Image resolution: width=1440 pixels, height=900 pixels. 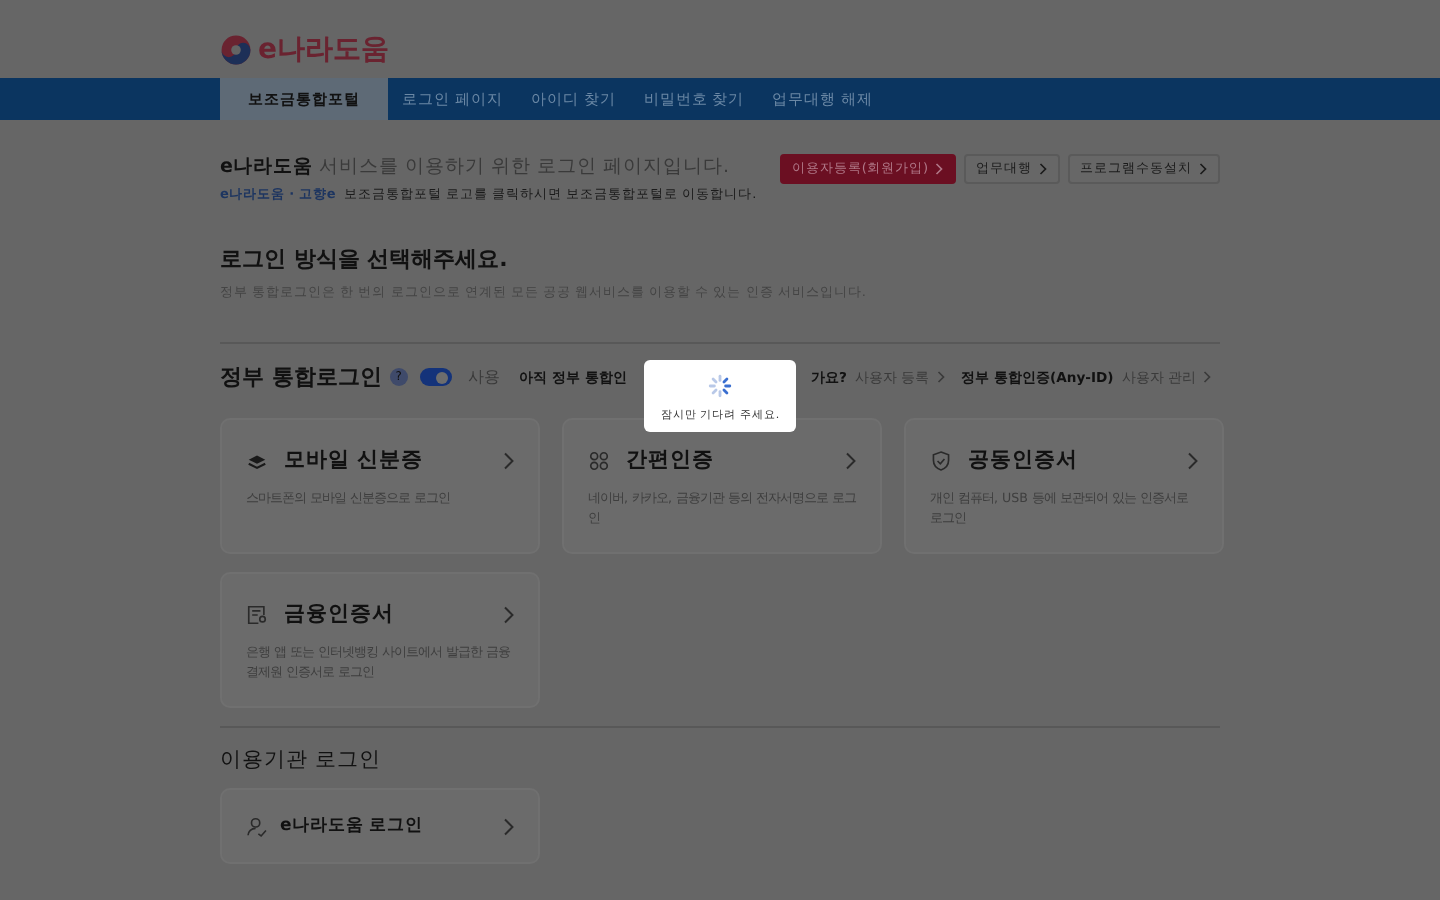 What do you see at coordinates (380, 826) in the screenshot?
I see `agency-login-button: e나라도움 로그인` at bounding box center [380, 826].